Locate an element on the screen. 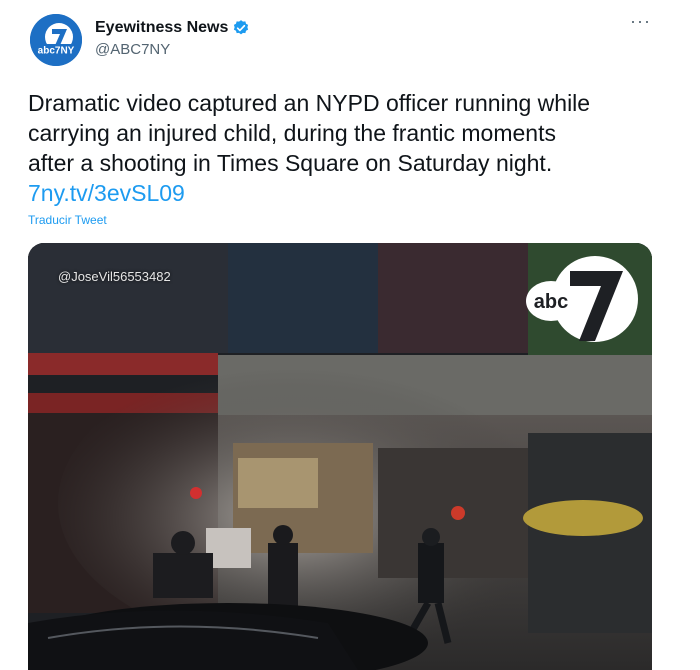 The height and width of the screenshot is (670, 700). avatar: abc7NY is located at coordinates (56, 40).